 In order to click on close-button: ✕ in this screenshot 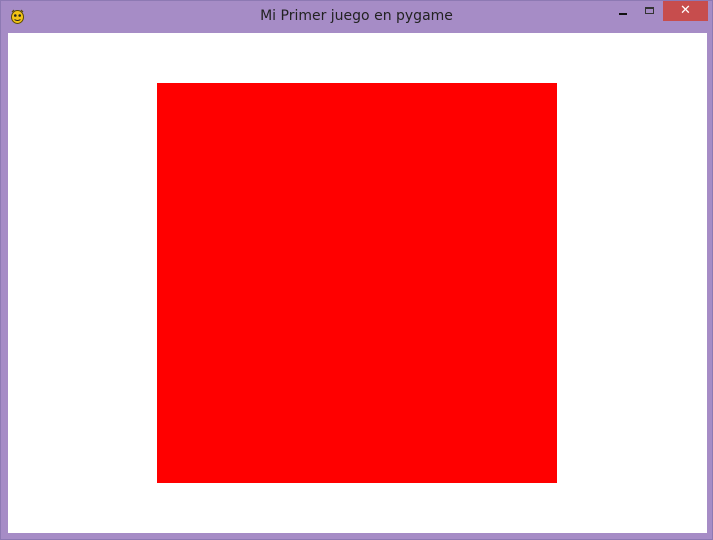, I will do `click(685, 11)`.